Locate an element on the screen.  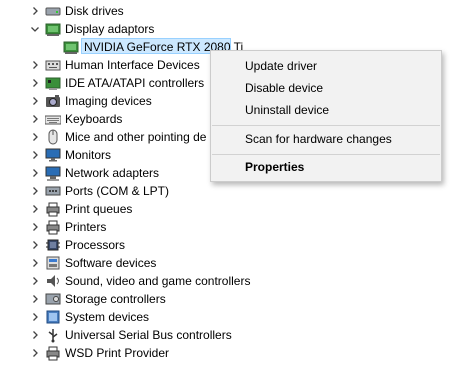
ide-controller-icon is located at coordinates (53, 83).